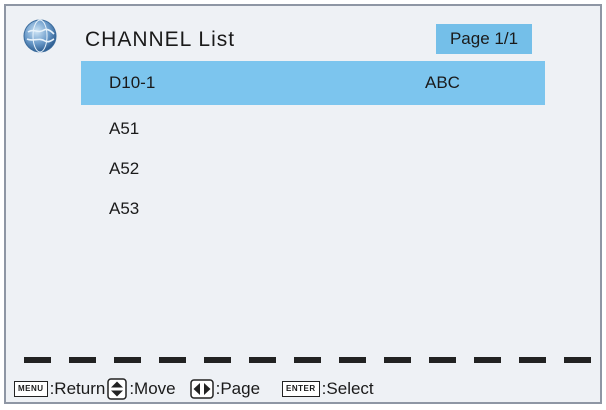  What do you see at coordinates (124, 208) in the screenshot?
I see `channel-name: A53` at bounding box center [124, 208].